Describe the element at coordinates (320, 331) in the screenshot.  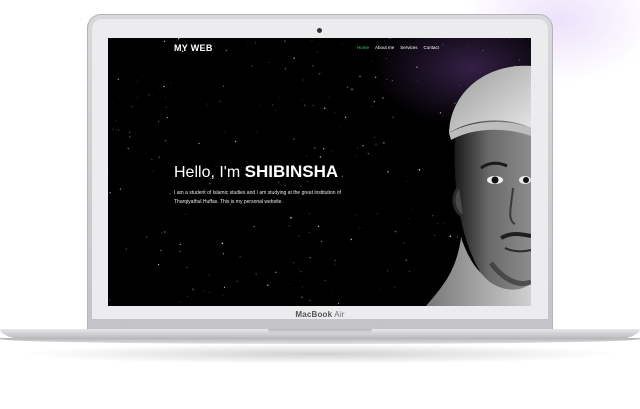
I see `laptop-opening-notch` at that location.